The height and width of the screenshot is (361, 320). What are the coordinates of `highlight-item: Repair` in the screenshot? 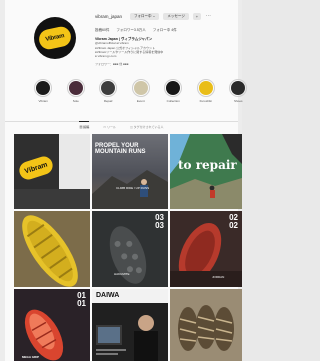 It's located at (108, 91).